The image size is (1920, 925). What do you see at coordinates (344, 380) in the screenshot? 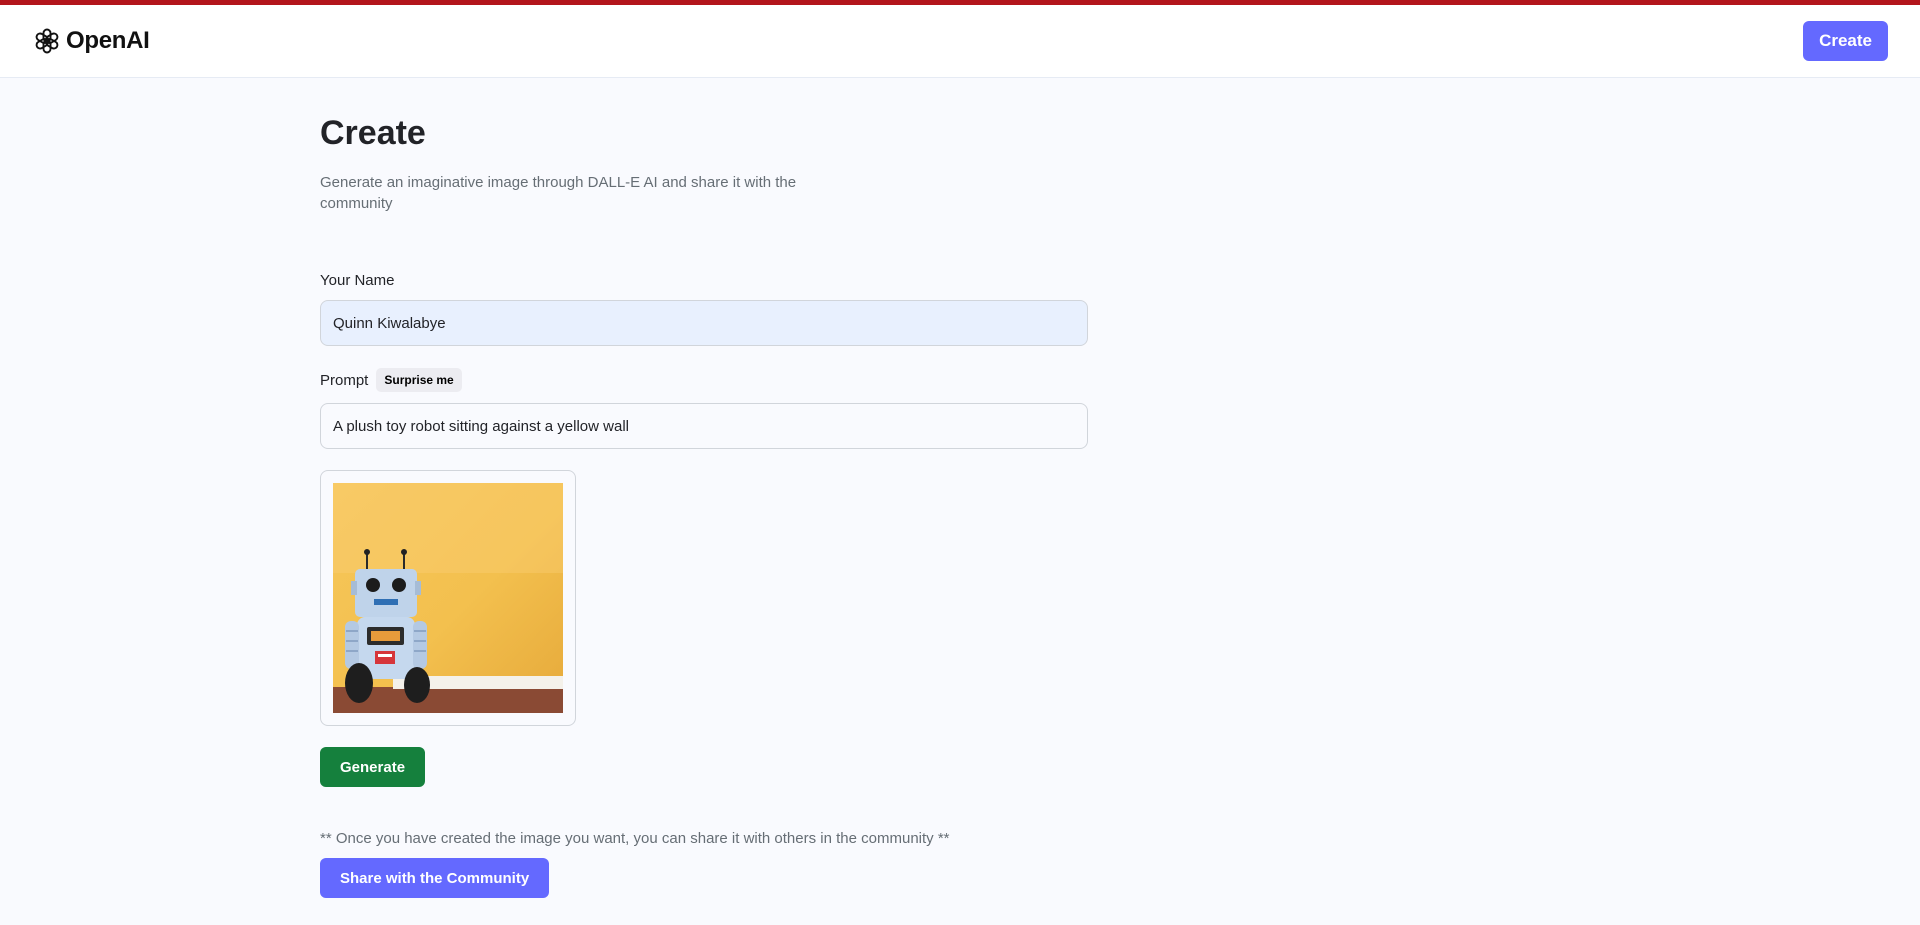
I see `prompt-label-text: Prompt` at bounding box center [344, 380].